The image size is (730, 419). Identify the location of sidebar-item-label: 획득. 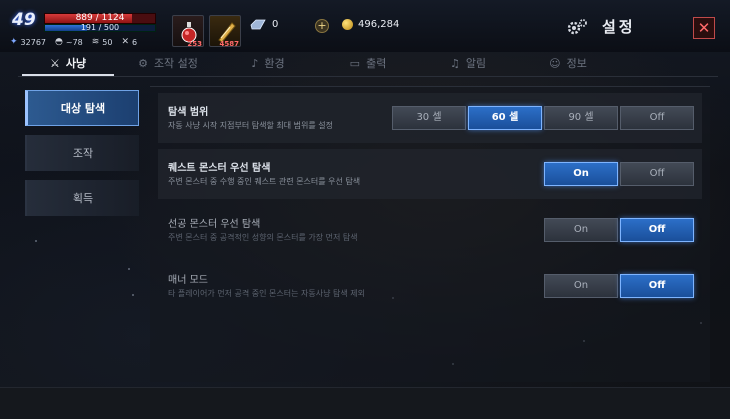
(83, 198).